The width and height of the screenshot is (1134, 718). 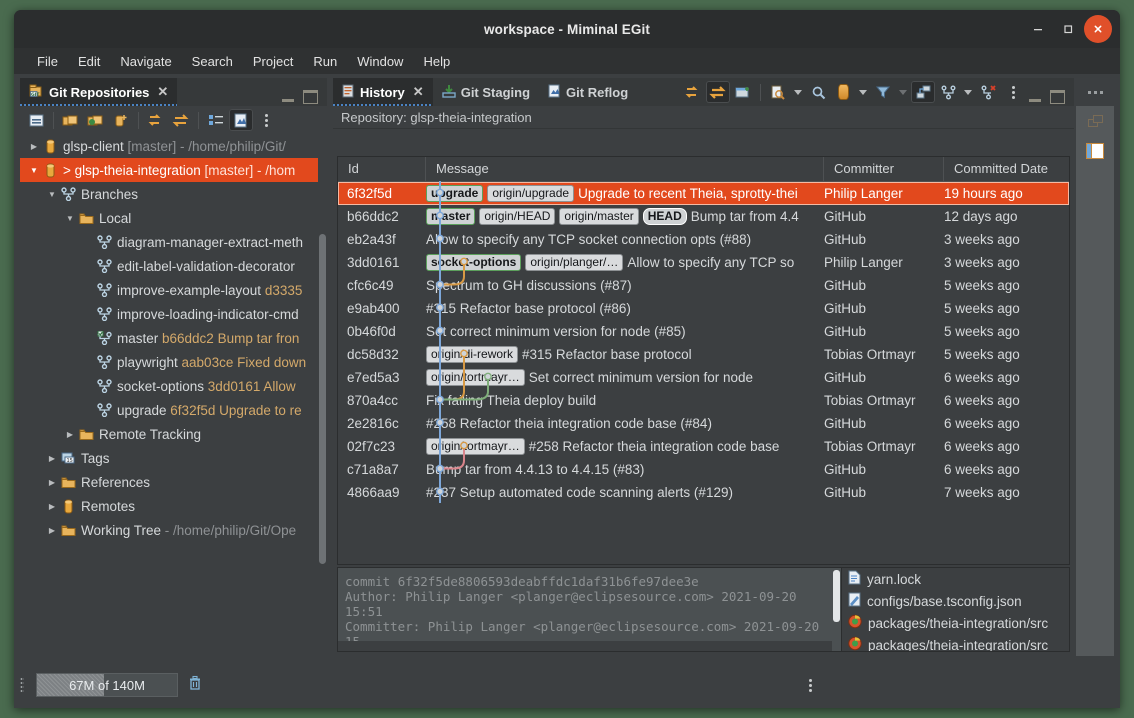 I want to click on add-repository-icon, so click(x=96, y=120).